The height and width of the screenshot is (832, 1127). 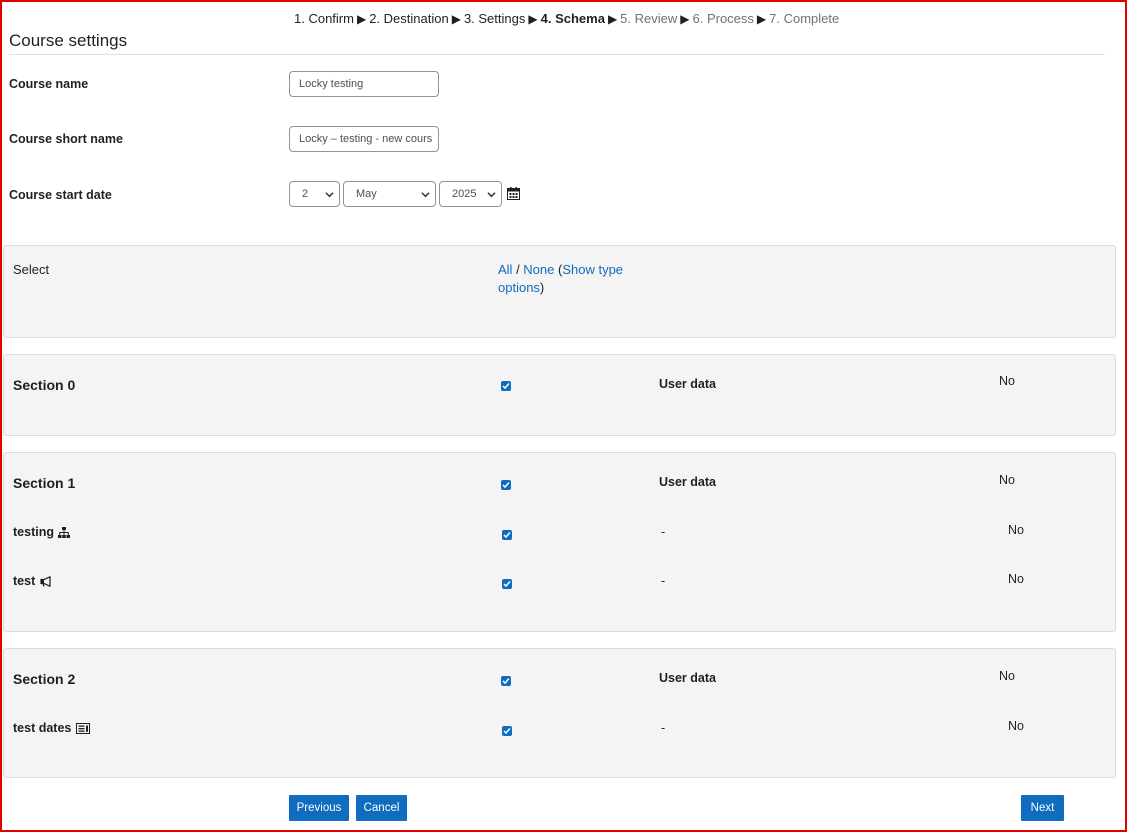 I want to click on step-review: 5. Review, so click(x=649, y=18).